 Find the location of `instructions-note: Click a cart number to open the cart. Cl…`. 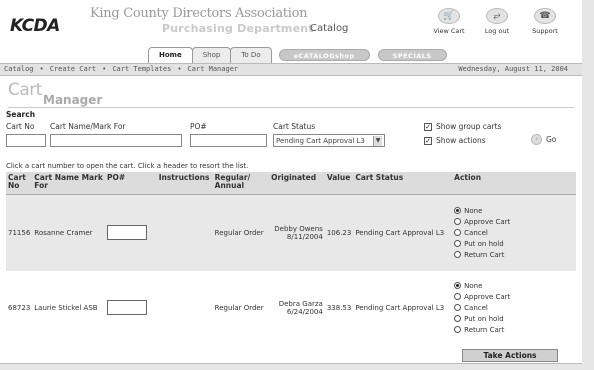

instructions-note: Click a cart number to open the cart. Cl… is located at coordinates (127, 166).